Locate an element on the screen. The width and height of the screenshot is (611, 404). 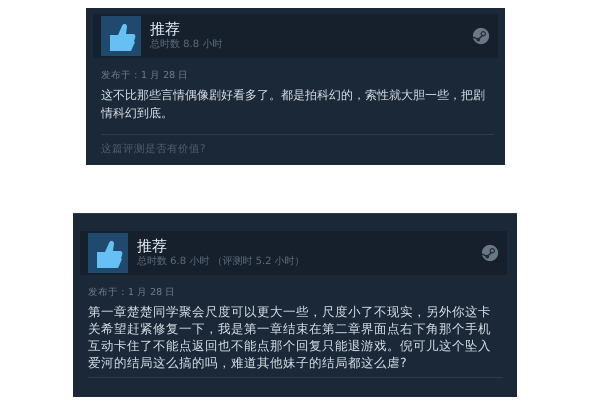
review-text: 这不比那些言情偶像剧好看多了。都是拍科幻的，索性就大胆一些，把剧情科幻到底。 is located at coordinates (293, 104).